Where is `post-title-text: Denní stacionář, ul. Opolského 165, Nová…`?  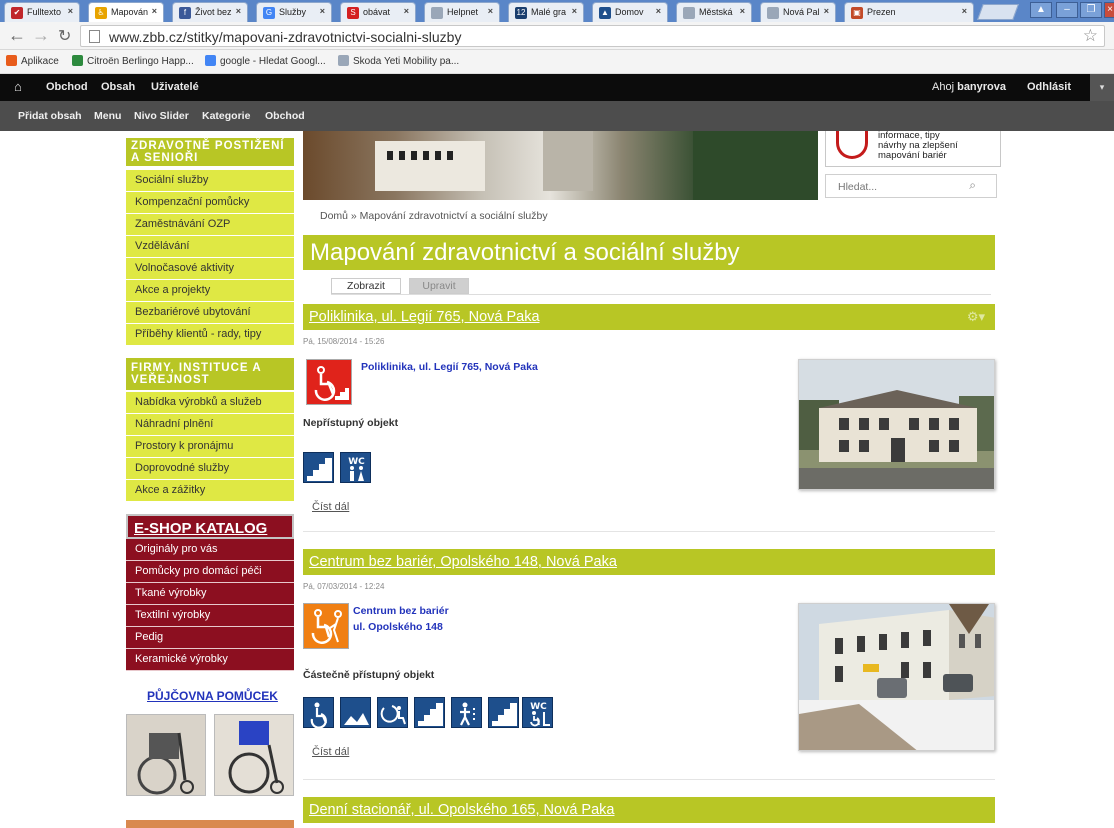
post-title-text: Denní stacionář, ul. Opolského 165, Nová… is located at coordinates (461, 810).